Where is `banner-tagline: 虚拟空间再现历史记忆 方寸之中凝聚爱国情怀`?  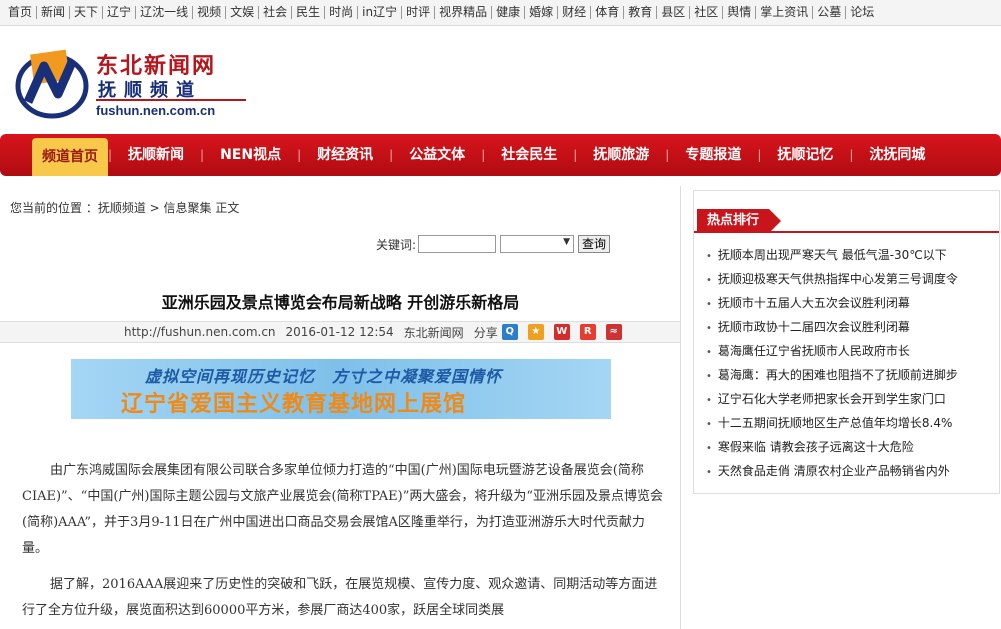 banner-tagline: 虚拟空间再现历史记忆 方寸之中凝聚爱国情怀 is located at coordinates (324, 376).